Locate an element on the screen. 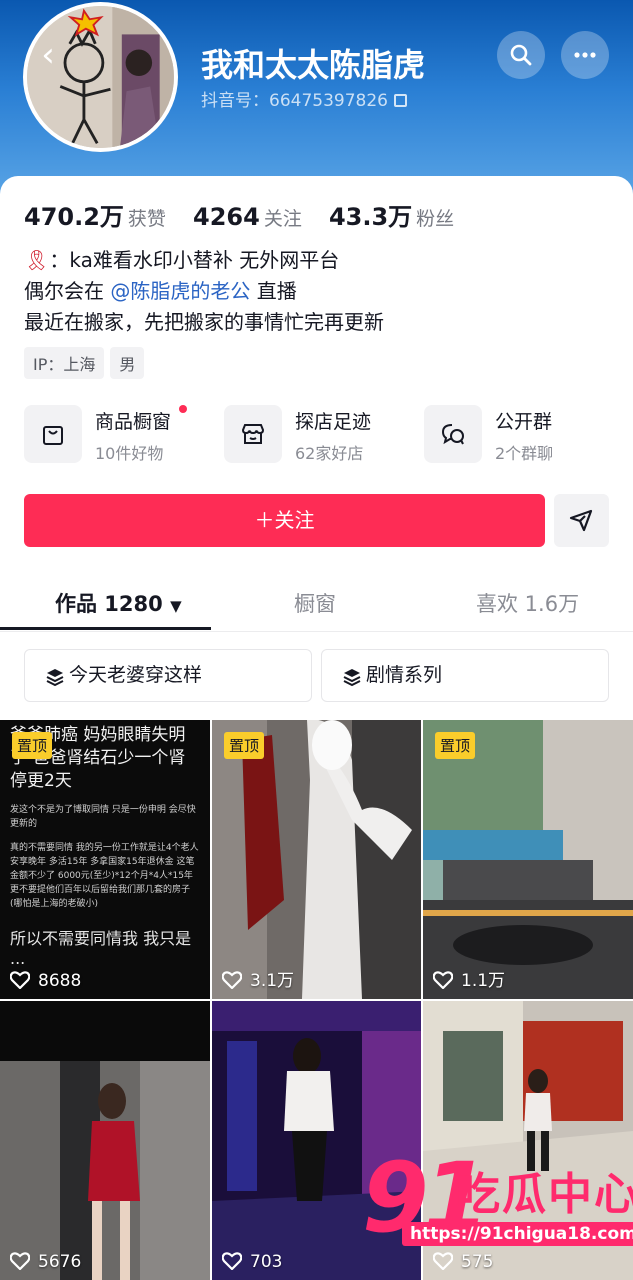 The image size is (633, 1280). feature-public-group: 公开群 2个群聊 is located at coordinates (519, 436).